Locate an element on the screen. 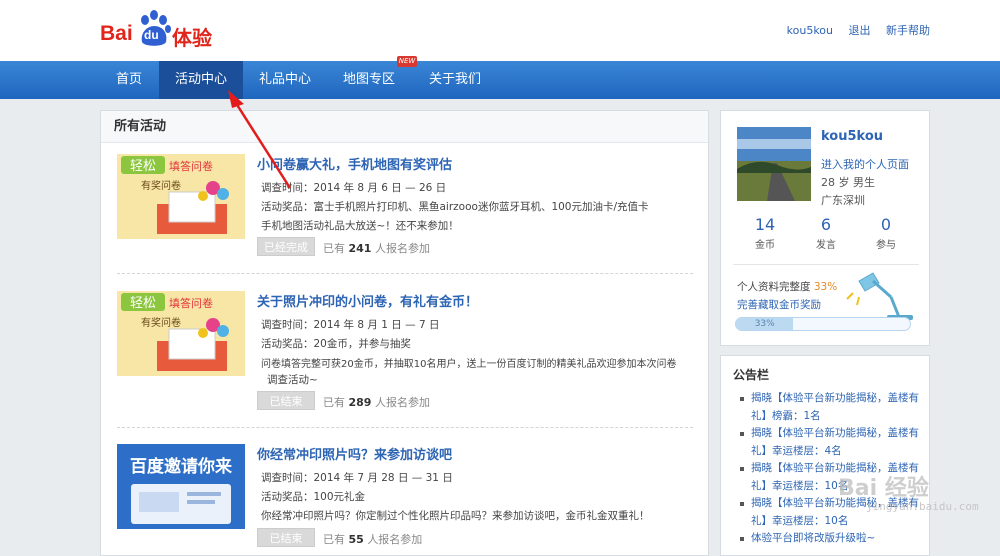 The height and width of the screenshot is (556, 1000). activity-detail: 调查时间：2014 年 8 月 6 日 — 26 日 is located at coordinates (354, 188).